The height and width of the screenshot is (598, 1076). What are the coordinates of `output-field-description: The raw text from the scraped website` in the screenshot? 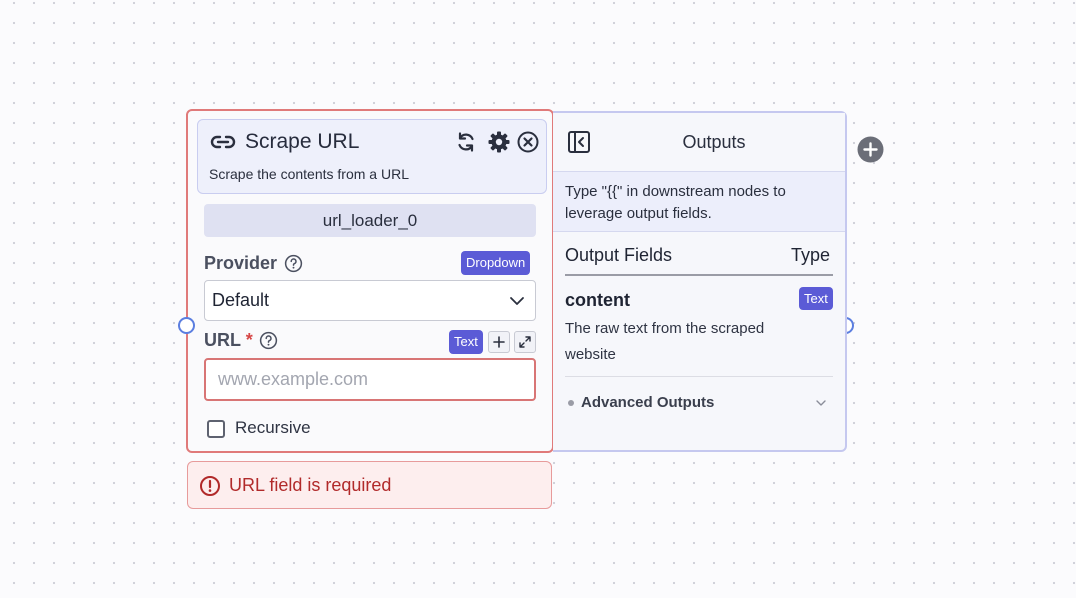 It's located at (665, 341).